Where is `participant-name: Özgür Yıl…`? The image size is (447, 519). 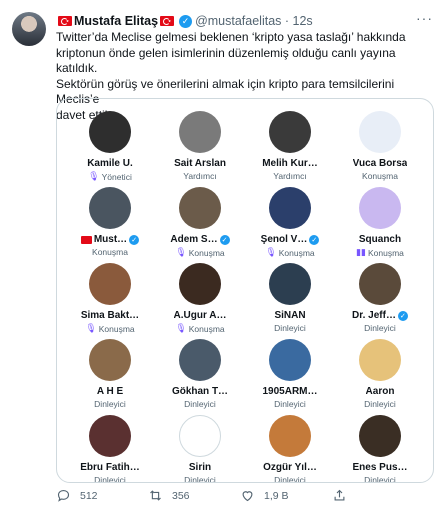 participant-name: Özgür Yıl… is located at coordinates (290, 467).